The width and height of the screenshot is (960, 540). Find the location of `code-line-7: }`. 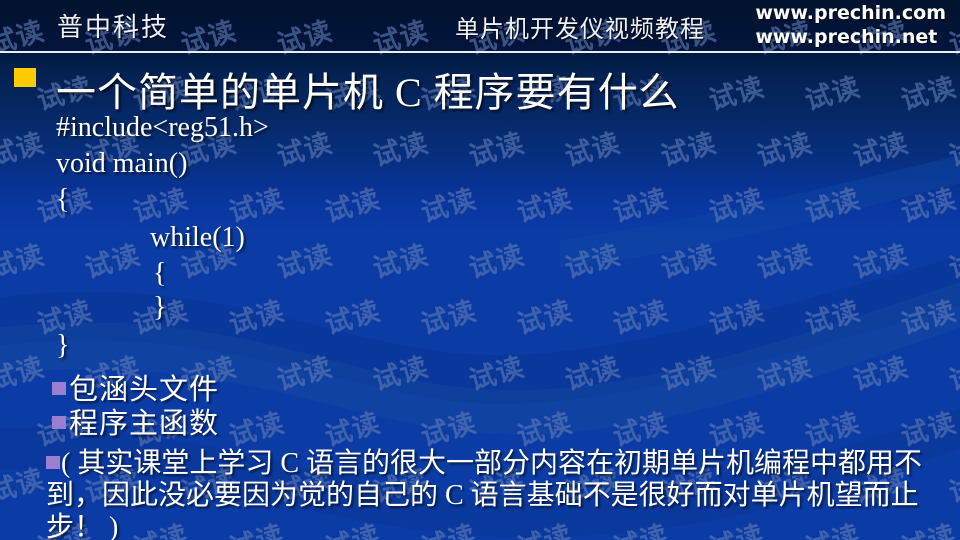

code-line-7: } is located at coordinates (63, 345).